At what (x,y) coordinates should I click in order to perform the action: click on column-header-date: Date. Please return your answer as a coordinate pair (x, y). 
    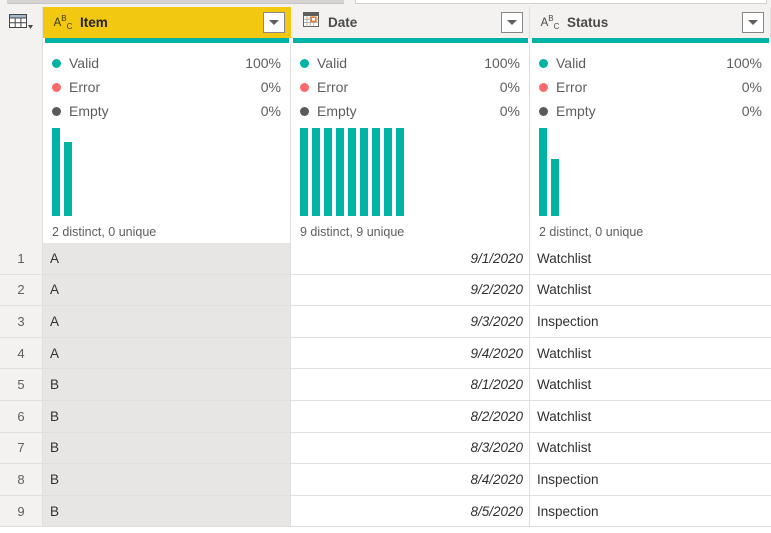
    Looking at the image, I should click on (410, 22).